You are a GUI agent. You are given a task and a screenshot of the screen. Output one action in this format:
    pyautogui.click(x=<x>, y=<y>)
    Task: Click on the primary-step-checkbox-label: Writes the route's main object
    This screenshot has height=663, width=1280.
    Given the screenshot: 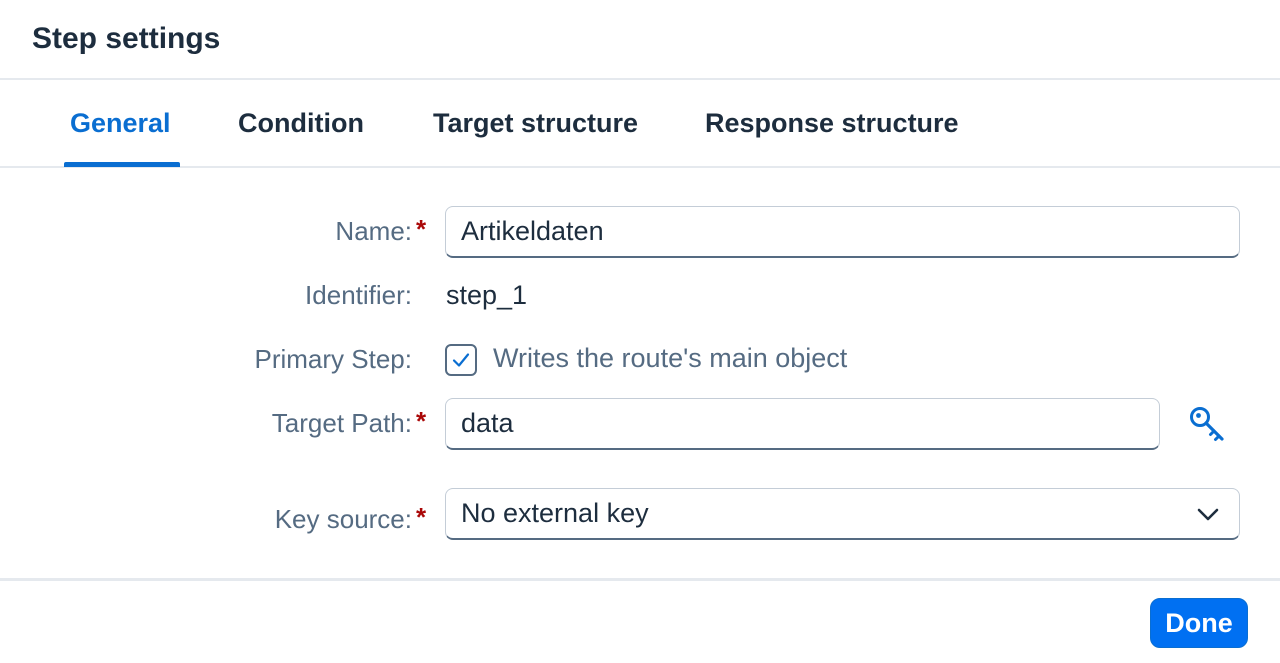 What is the action you would take?
    pyautogui.click(x=670, y=358)
    